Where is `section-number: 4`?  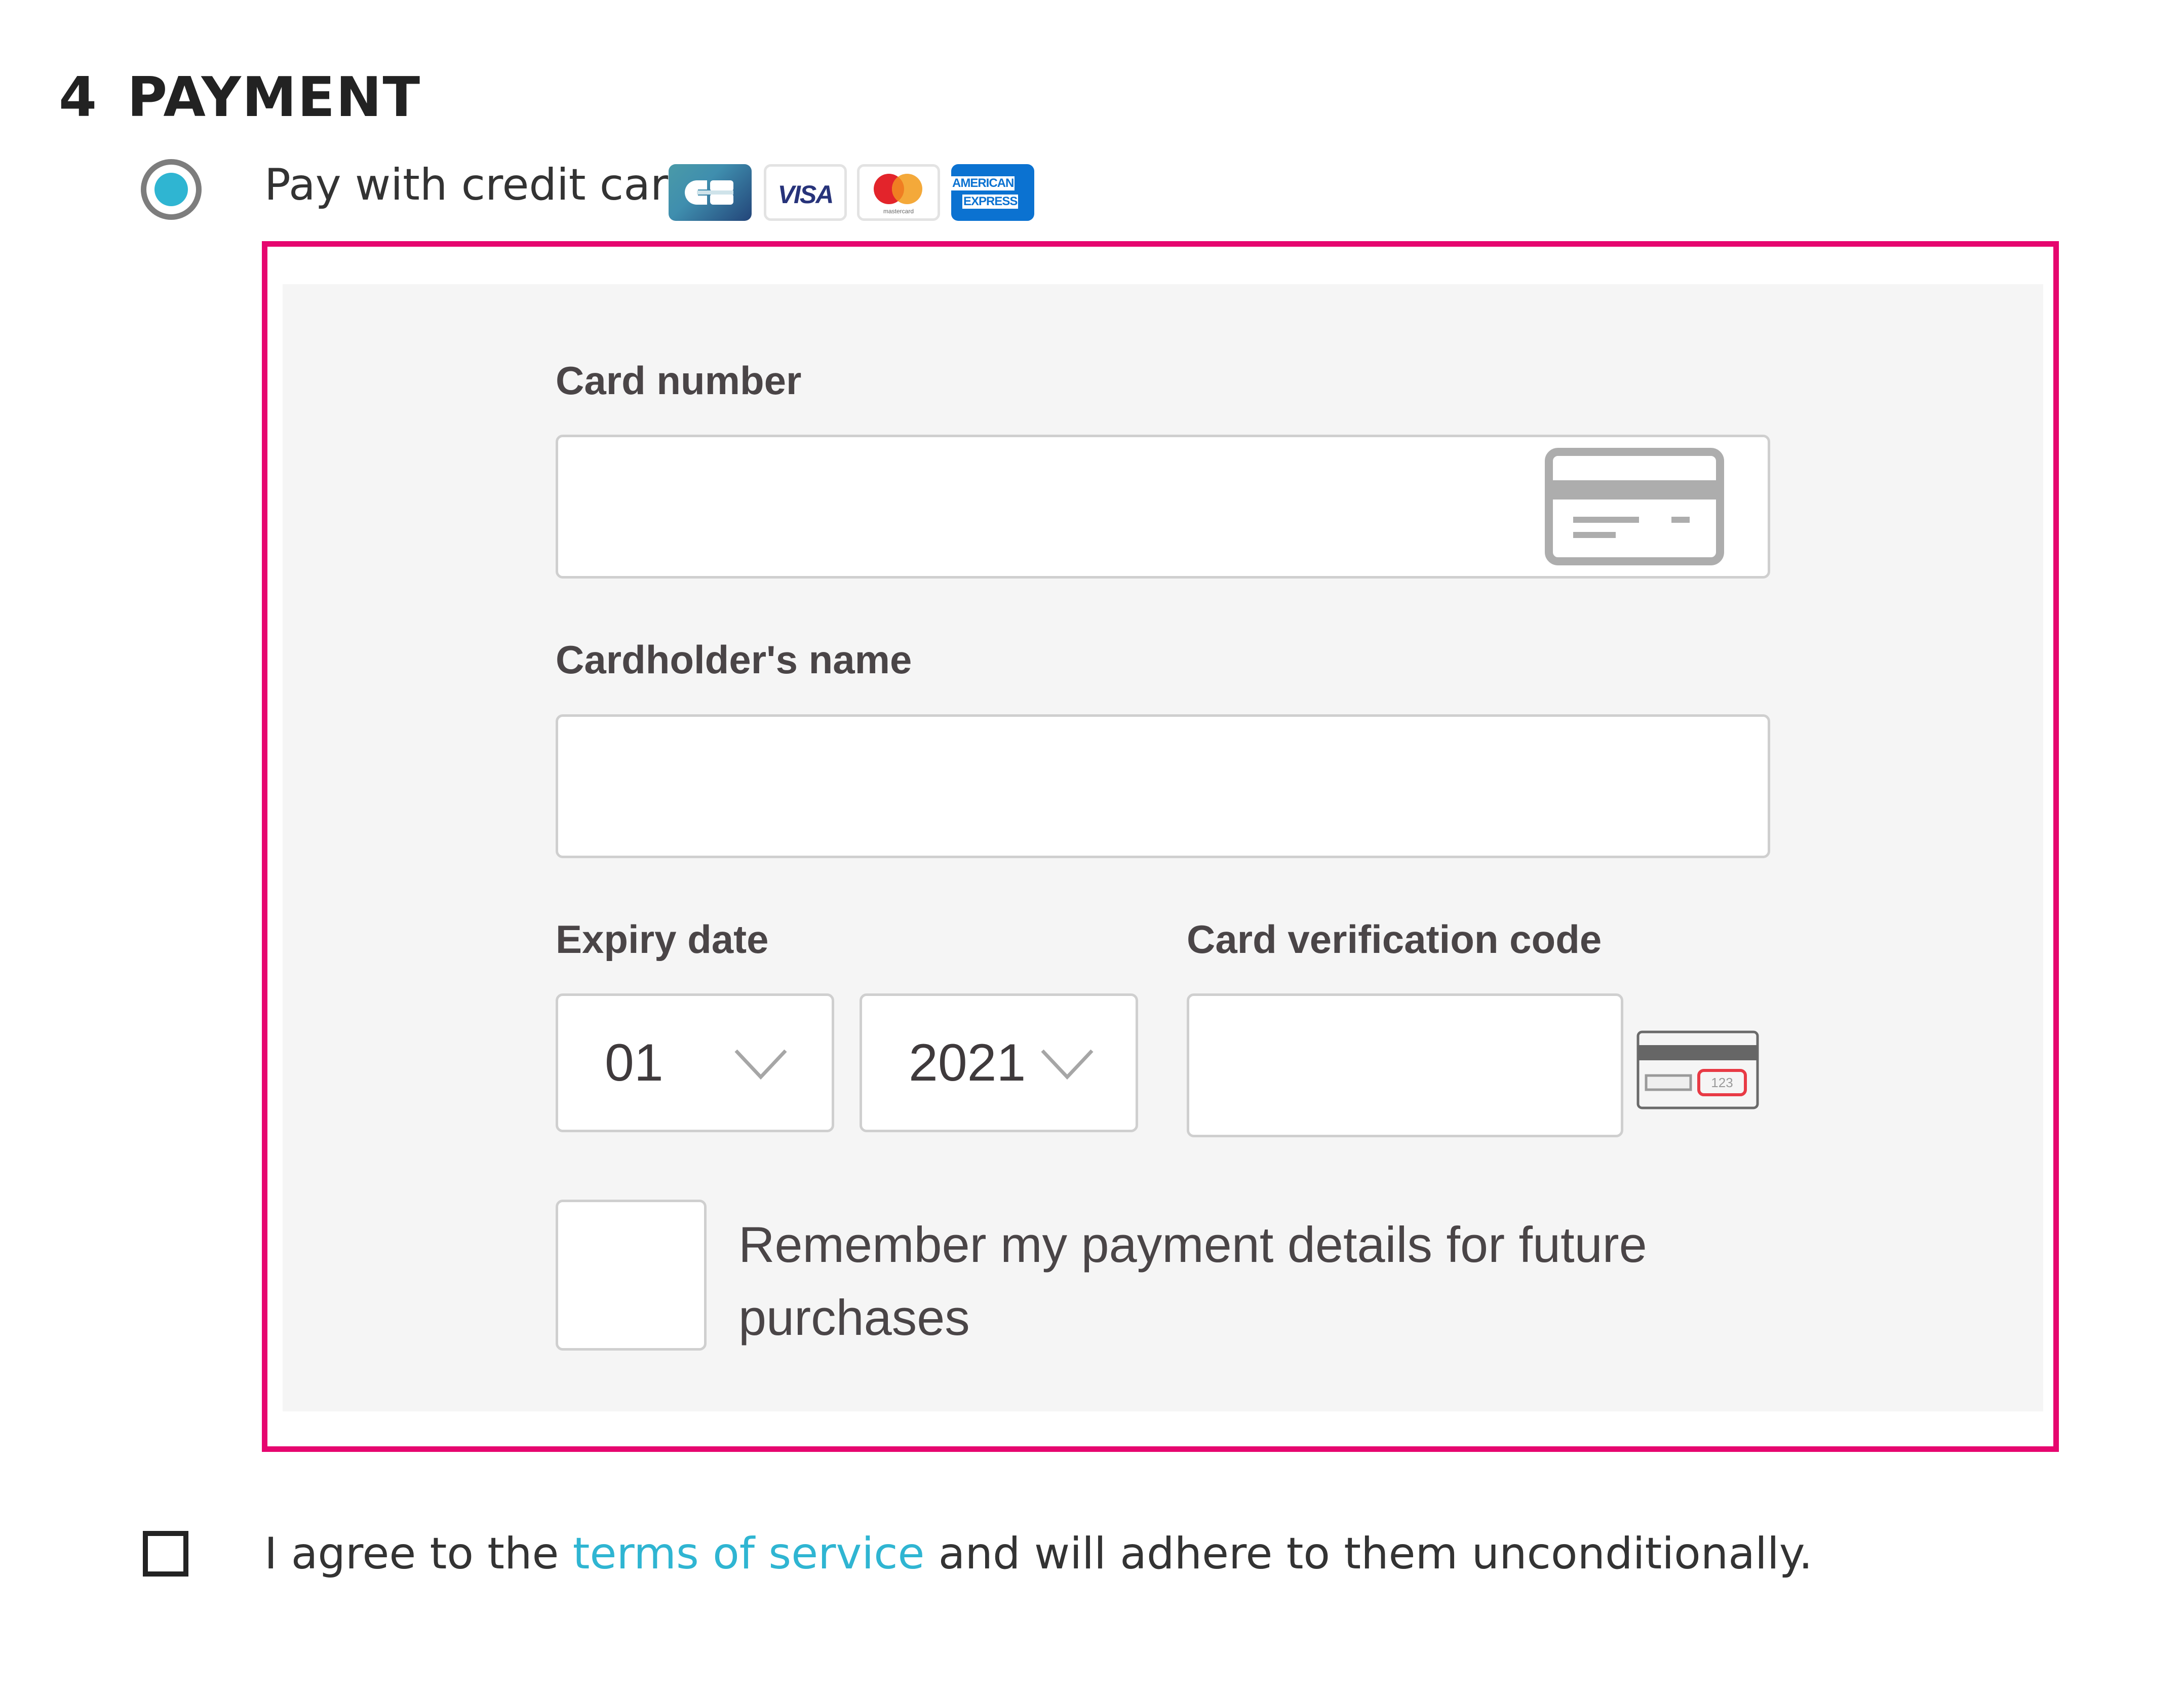
section-number: 4 is located at coordinates (78, 97).